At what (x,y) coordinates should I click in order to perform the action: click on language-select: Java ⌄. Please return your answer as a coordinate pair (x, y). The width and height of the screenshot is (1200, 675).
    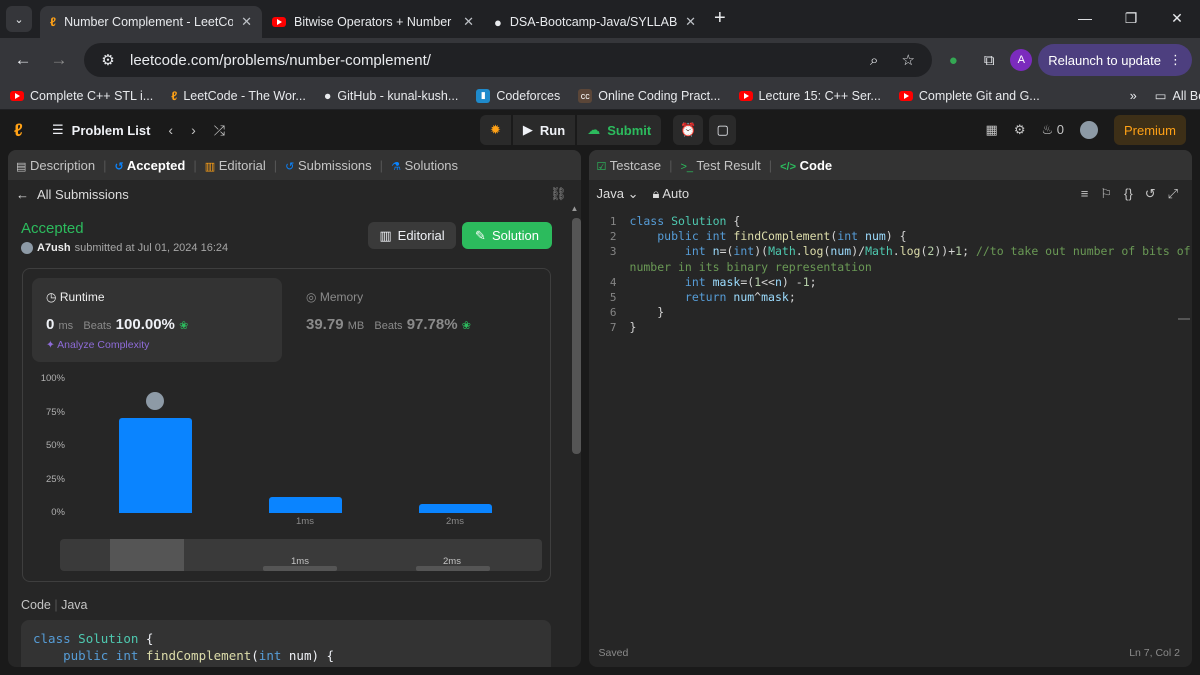
    Looking at the image, I should click on (618, 194).